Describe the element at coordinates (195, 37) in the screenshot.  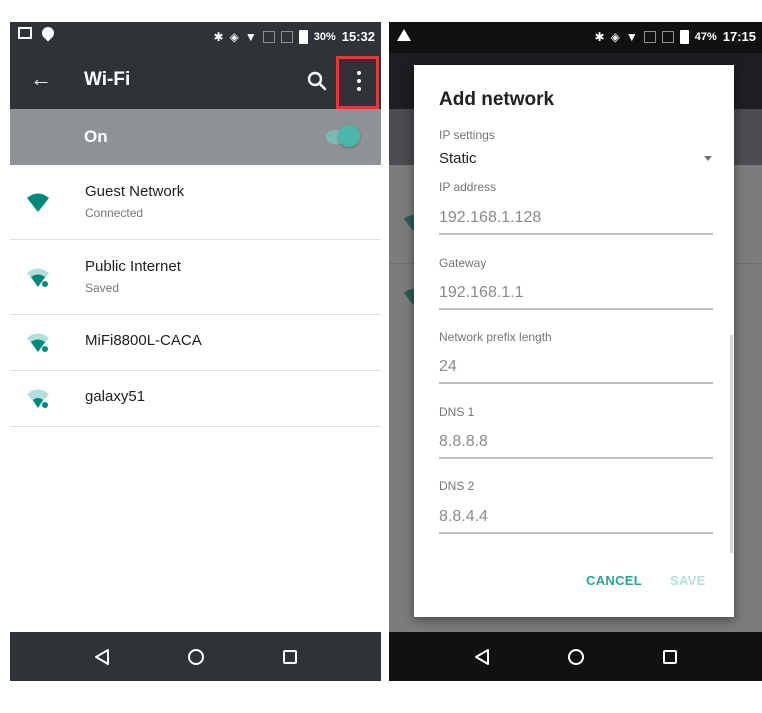
I see `status-bar: ✱ ◈ ▼ 30% 15:32` at that location.